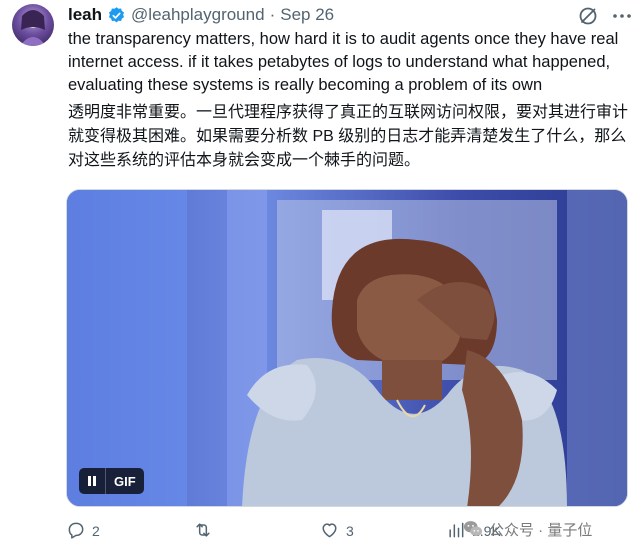 The image size is (640, 553). What do you see at coordinates (125, 481) in the screenshot?
I see `gif-label: GIF` at bounding box center [125, 481].